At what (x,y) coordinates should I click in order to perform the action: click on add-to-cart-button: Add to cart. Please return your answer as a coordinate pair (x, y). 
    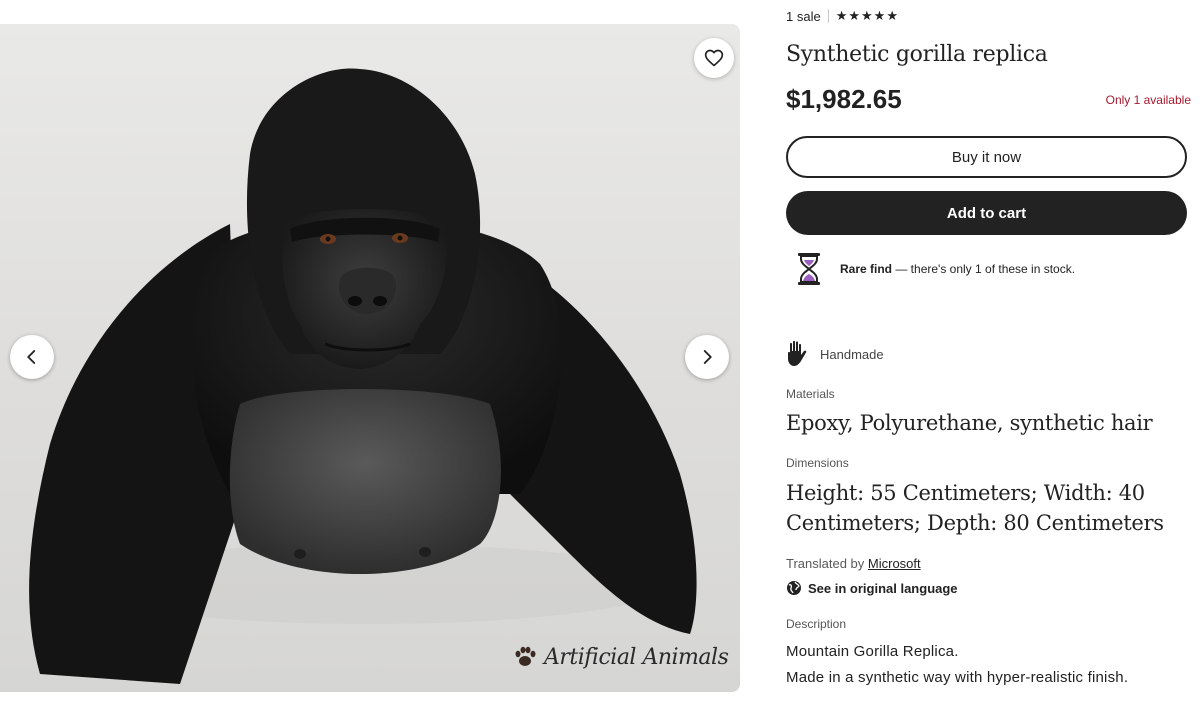
    Looking at the image, I should click on (986, 213).